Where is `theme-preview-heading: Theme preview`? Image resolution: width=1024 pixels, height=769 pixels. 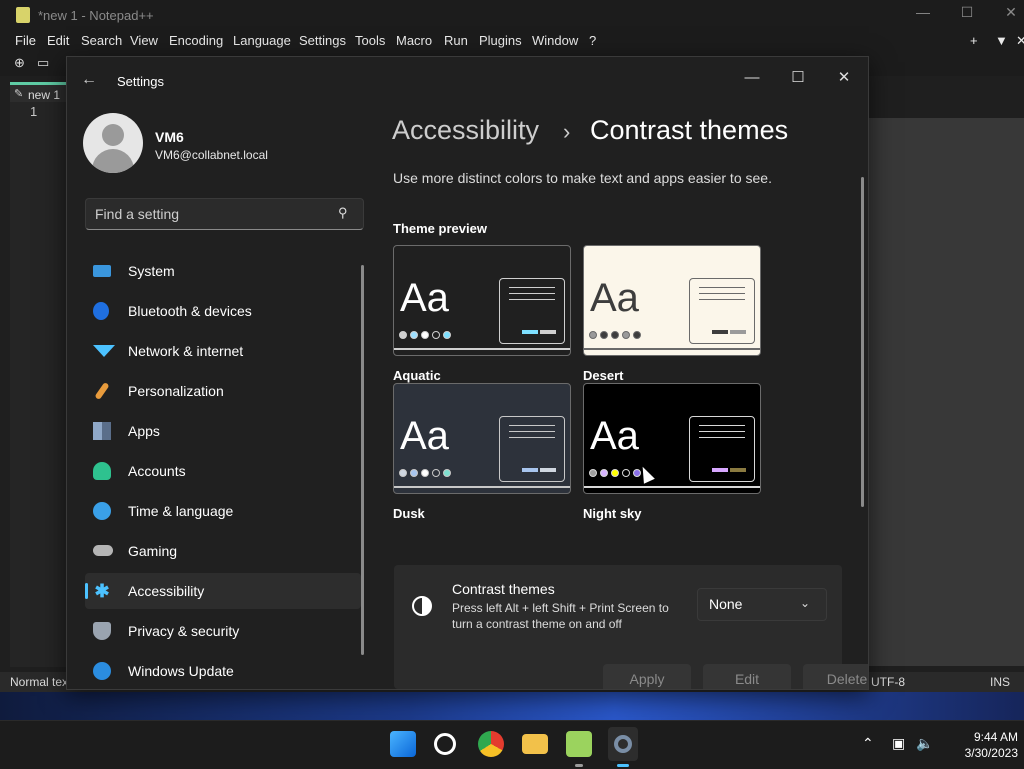 theme-preview-heading: Theme preview is located at coordinates (440, 228).